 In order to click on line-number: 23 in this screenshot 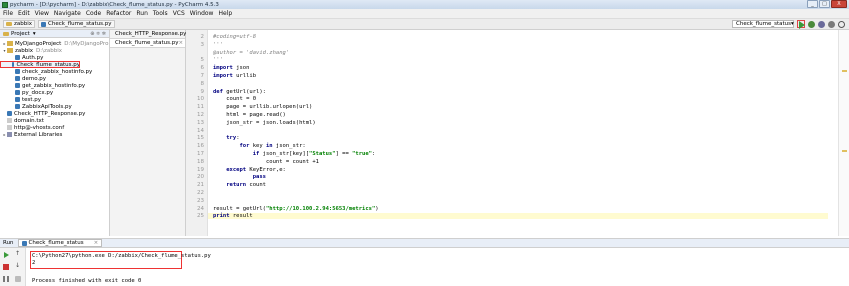, I will do `click(200, 200)`.